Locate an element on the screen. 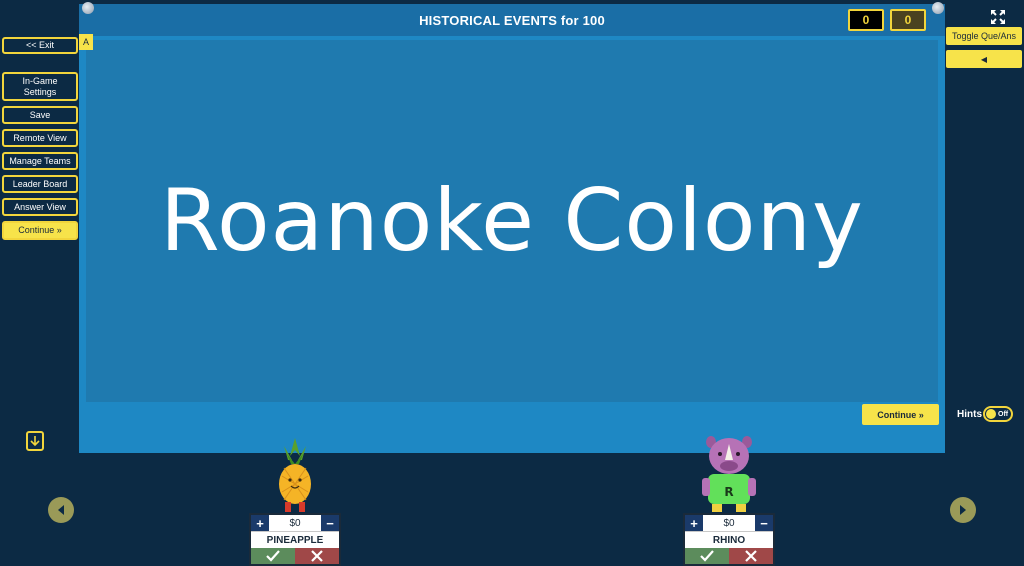 The image size is (1024, 566). arrow-down-icon is located at coordinates (35, 441).